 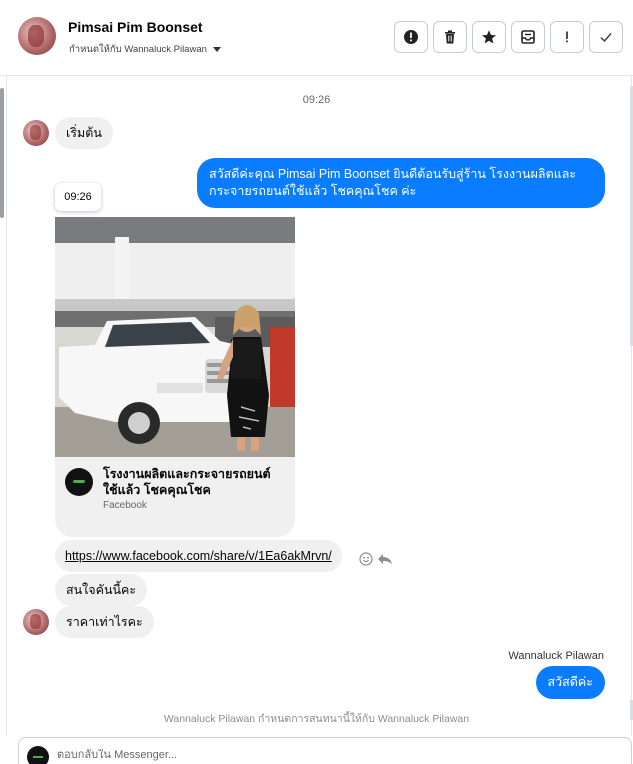 I want to click on mark-spam-button, so click(x=411, y=37).